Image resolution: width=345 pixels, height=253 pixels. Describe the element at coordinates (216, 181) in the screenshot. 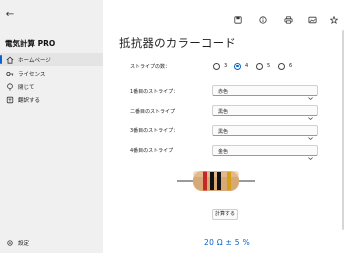

I see `resistor-illustration` at that location.